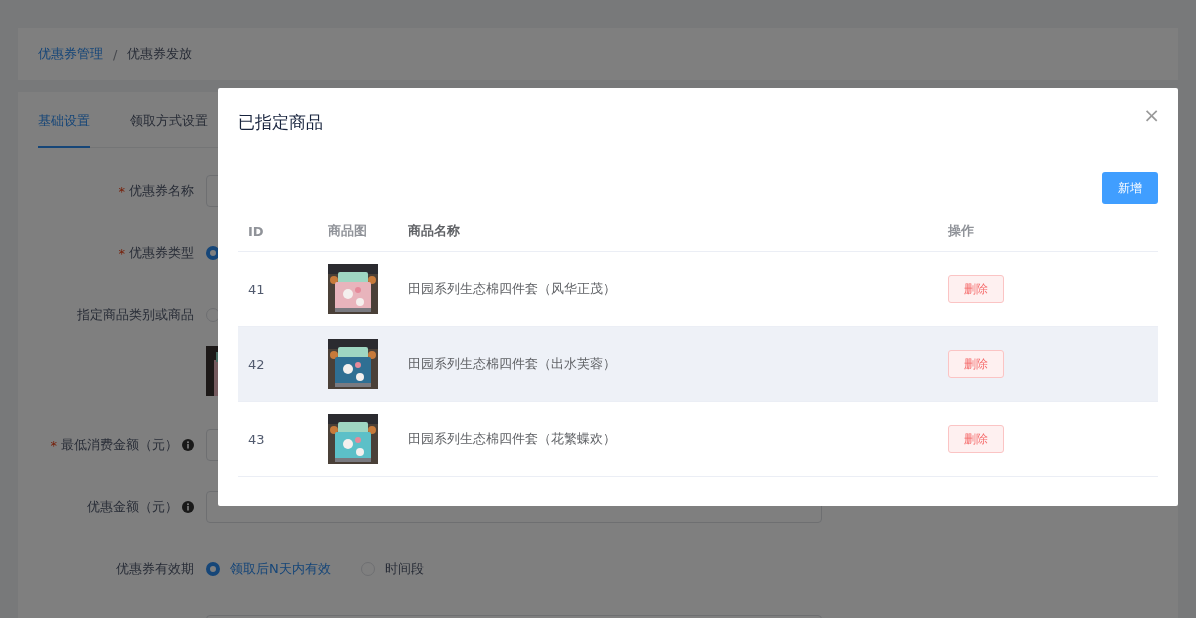  What do you see at coordinates (347, 231) in the screenshot?
I see `column-header: 商品图` at bounding box center [347, 231].